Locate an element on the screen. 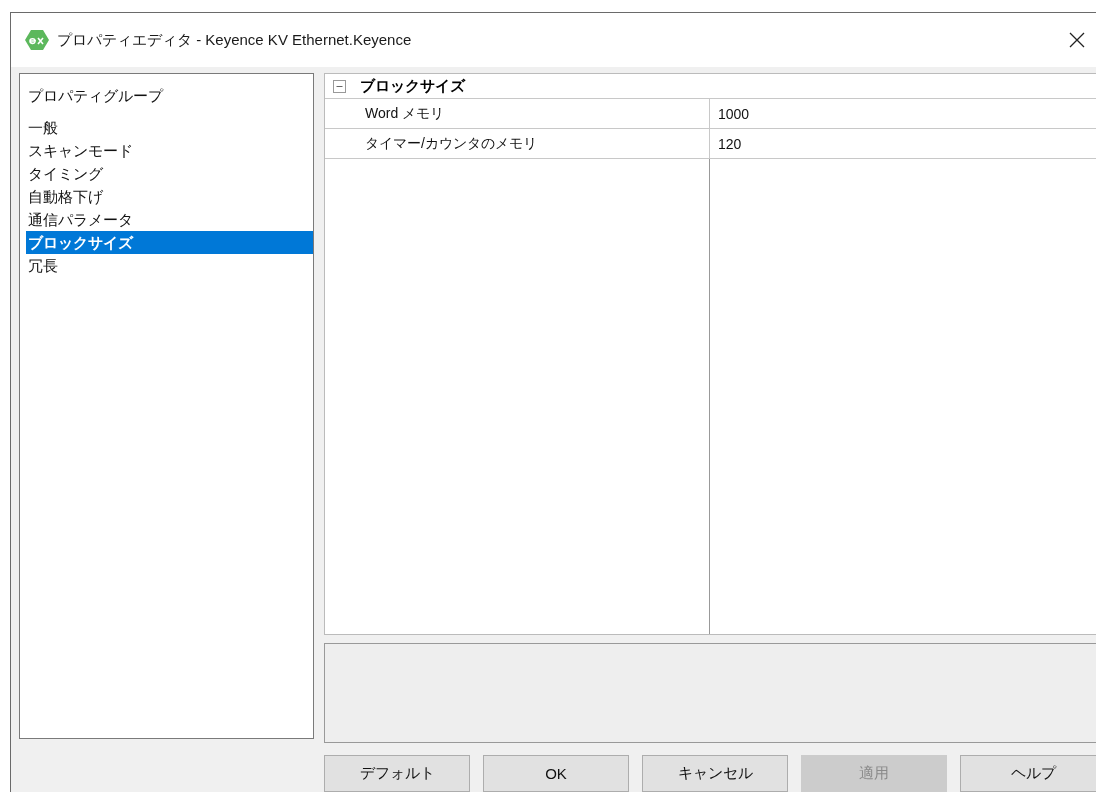 This screenshot has width=1096, height=792. property-group-item: 自動格下げ is located at coordinates (169, 196).